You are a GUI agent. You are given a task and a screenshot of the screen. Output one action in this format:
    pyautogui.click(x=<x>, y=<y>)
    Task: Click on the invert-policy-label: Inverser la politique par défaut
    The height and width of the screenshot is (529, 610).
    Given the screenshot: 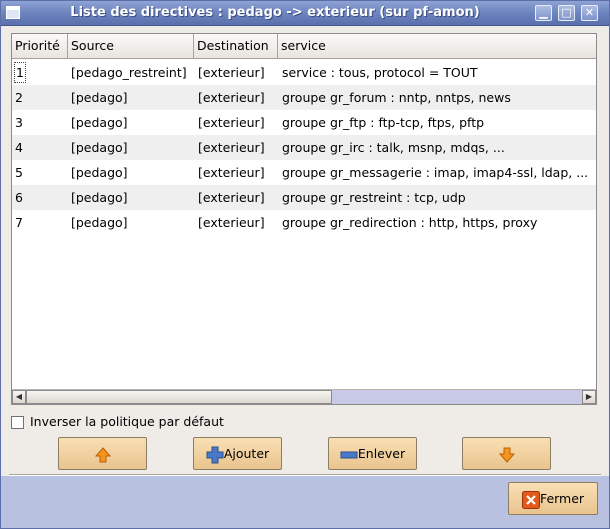 What is the action you would take?
    pyautogui.click(x=127, y=421)
    